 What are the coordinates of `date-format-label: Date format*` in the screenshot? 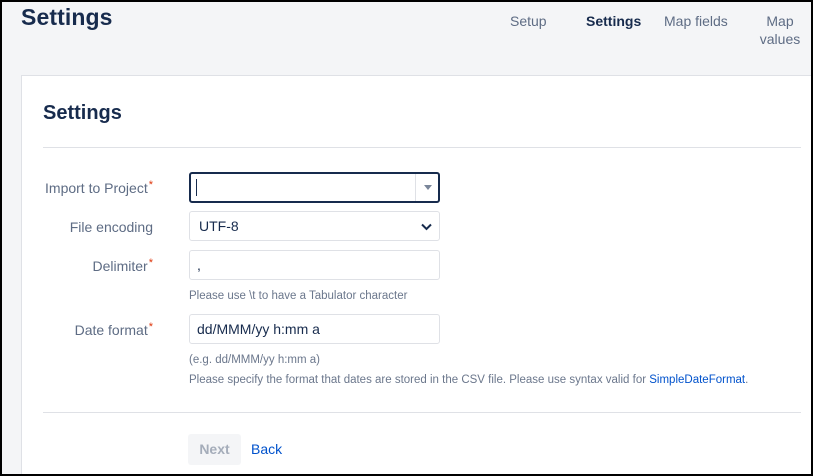 It's located at (113, 329).